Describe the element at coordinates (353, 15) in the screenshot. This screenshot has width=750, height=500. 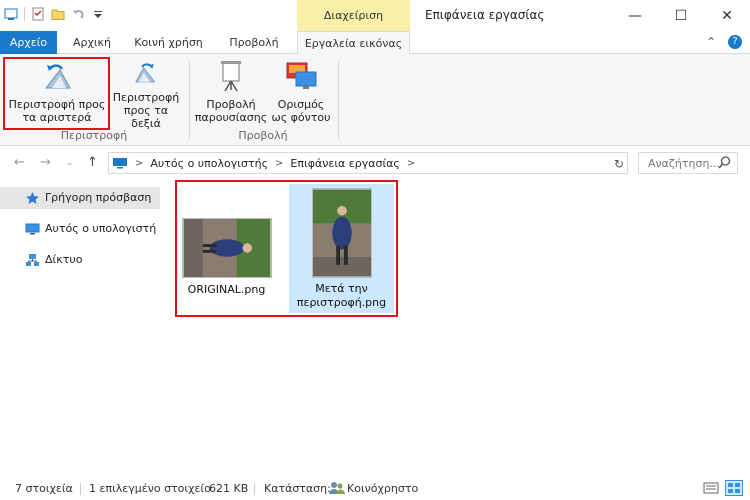
I see `context-tab-header: Διαχείριση` at that location.